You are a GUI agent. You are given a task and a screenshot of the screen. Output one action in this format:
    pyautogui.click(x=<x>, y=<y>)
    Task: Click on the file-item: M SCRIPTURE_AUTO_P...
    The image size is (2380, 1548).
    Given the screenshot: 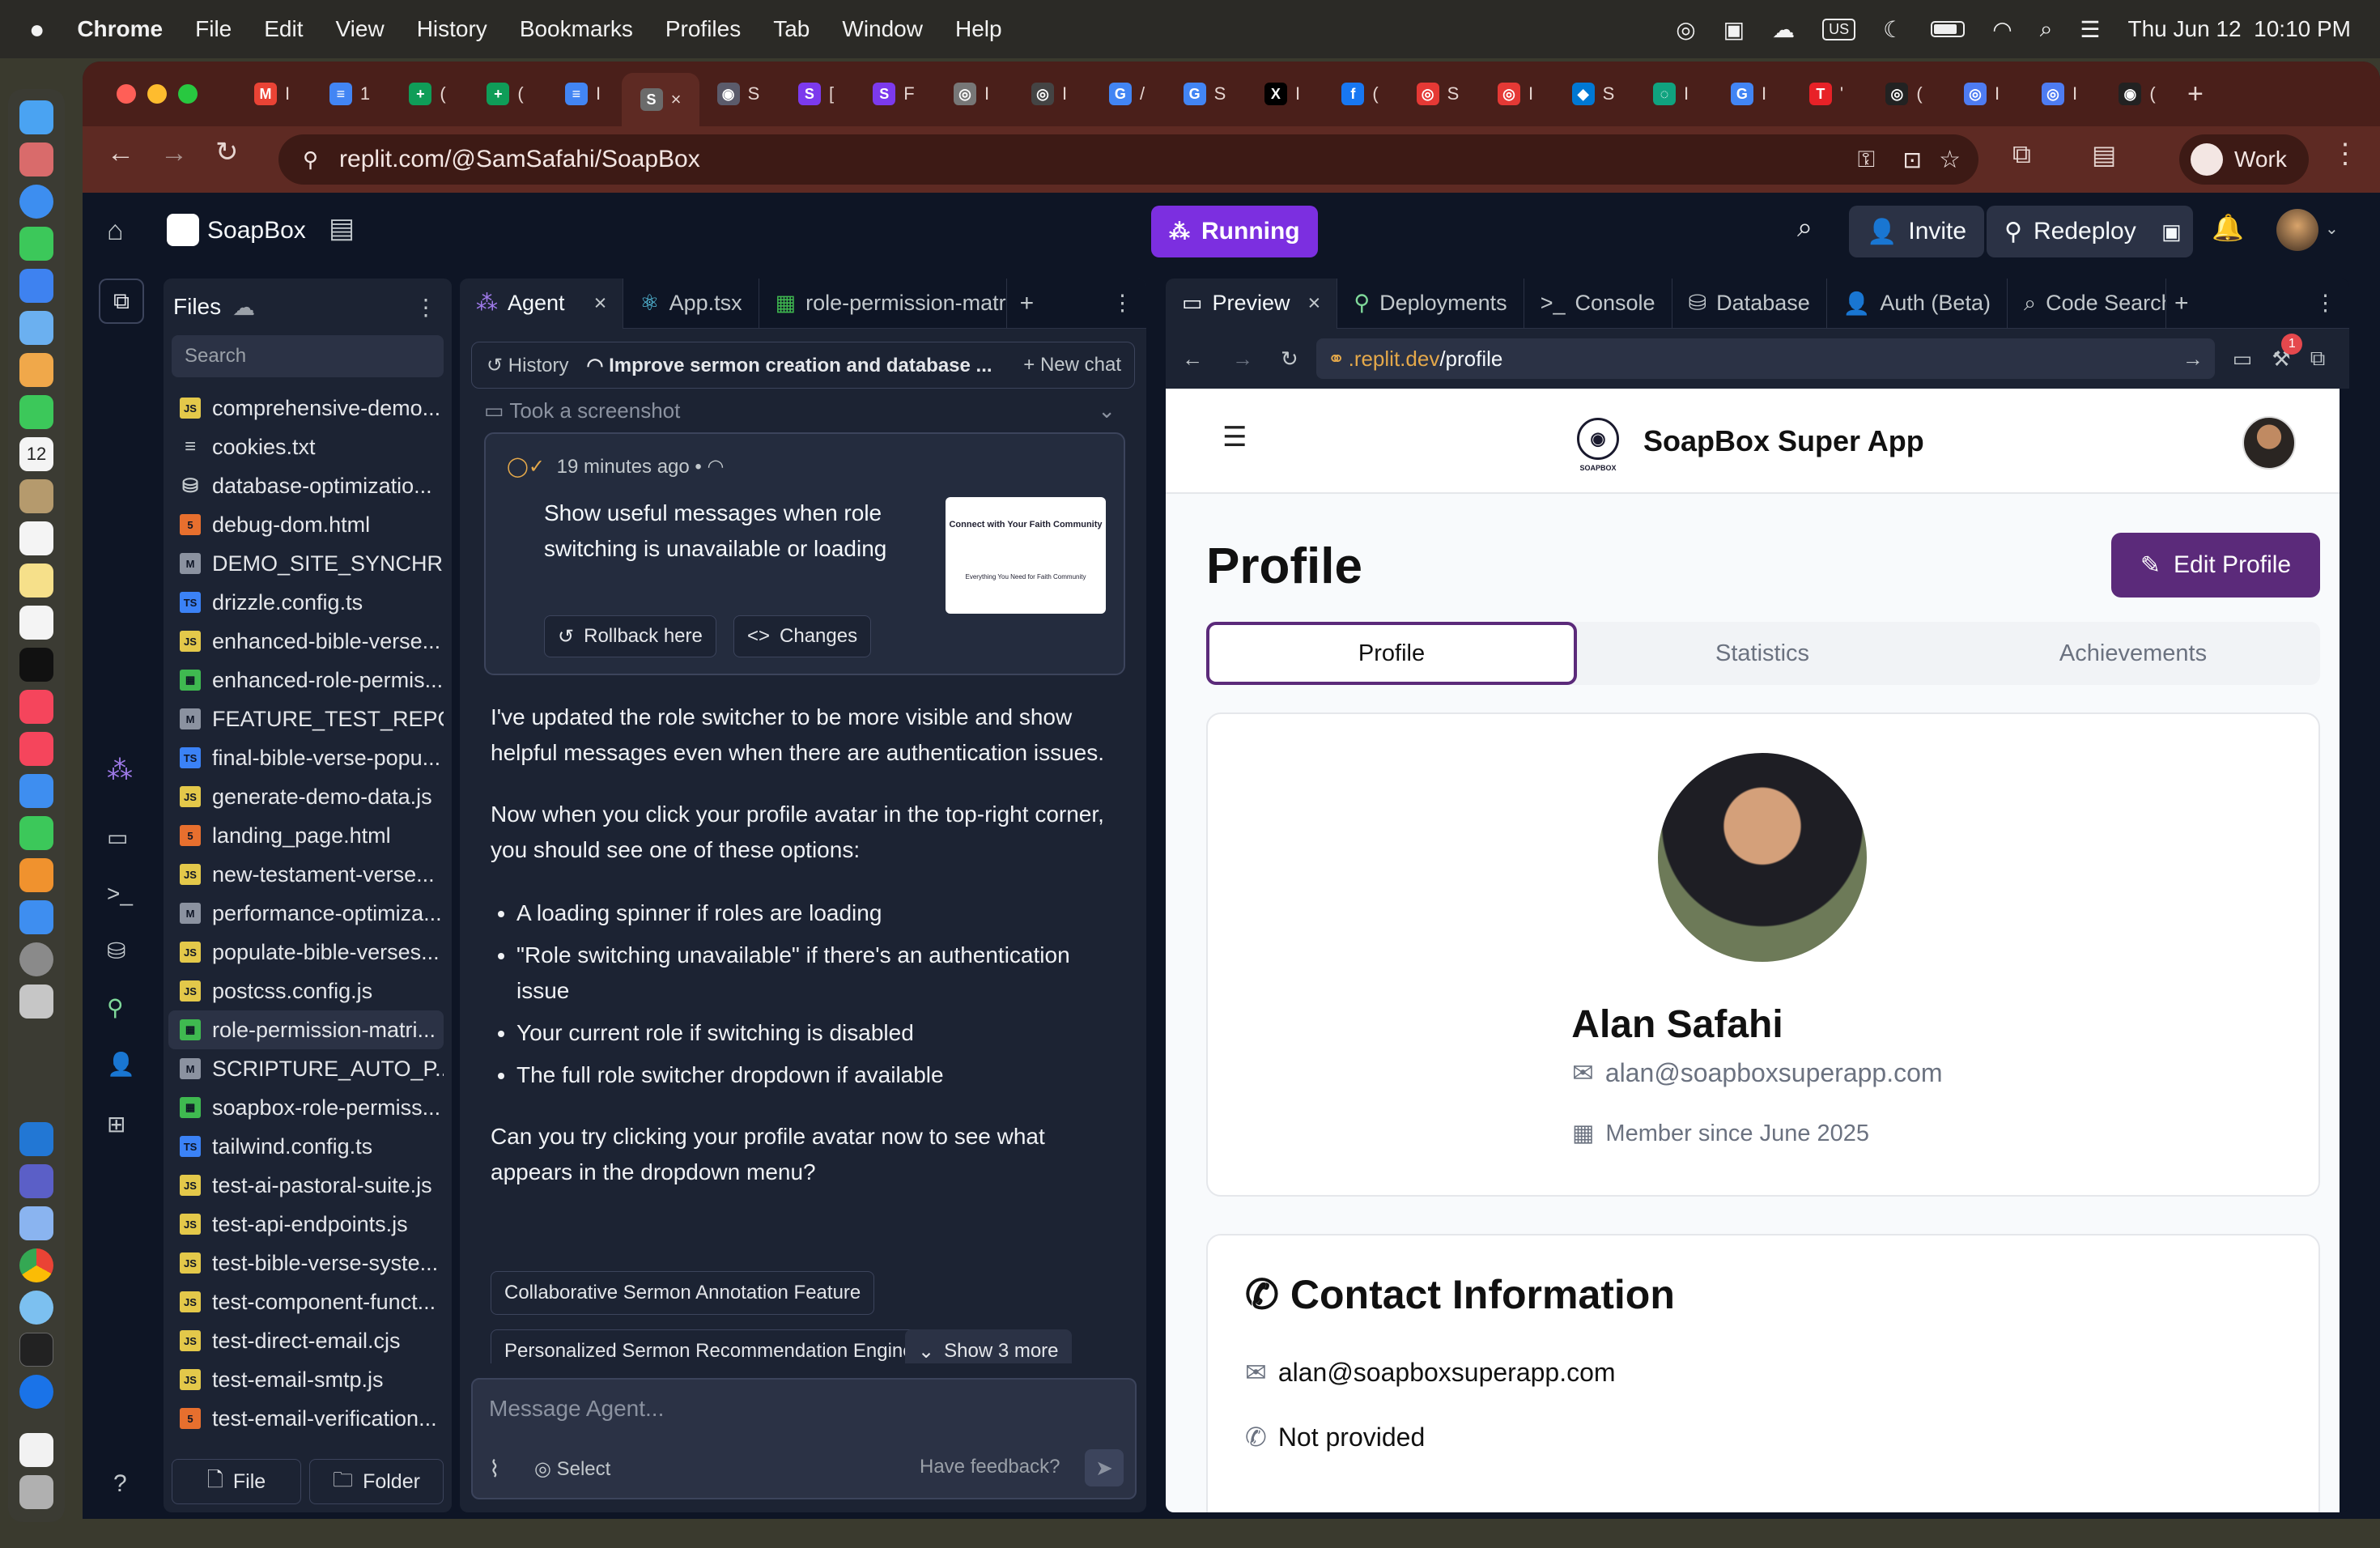 What is the action you would take?
    pyautogui.click(x=306, y=1068)
    